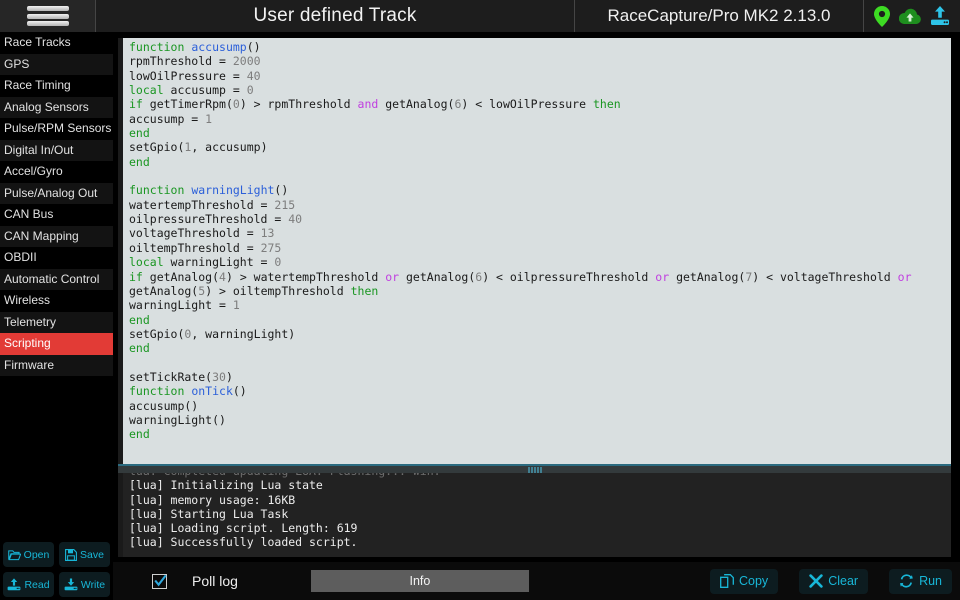 Image resolution: width=960 pixels, height=600 pixels. Describe the element at coordinates (56, 172) in the screenshot. I see `sidebar-item-accel-gyro: Accel/Gyro` at that location.